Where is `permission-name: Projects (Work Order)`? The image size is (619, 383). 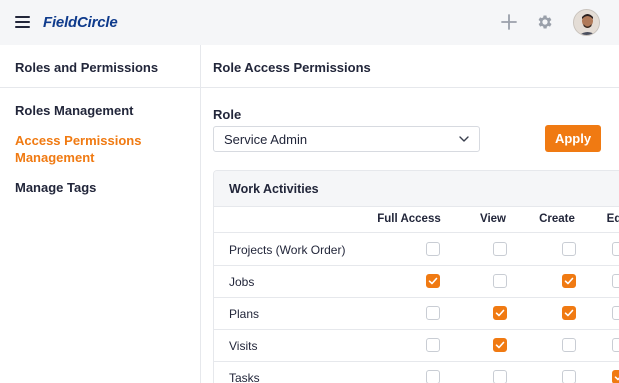 permission-name: Projects (Work Order) is located at coordinates (287, 250).